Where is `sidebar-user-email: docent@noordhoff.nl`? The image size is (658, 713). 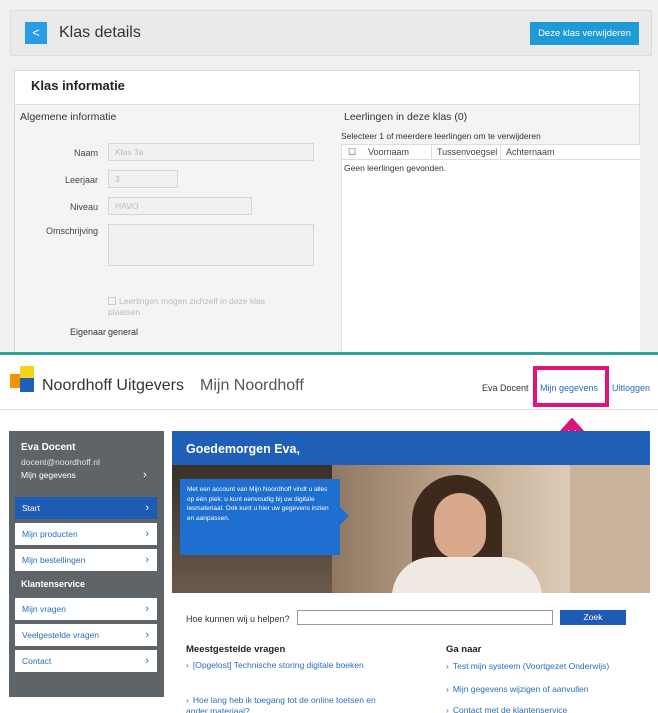
sidebar-user-email: docent@noordhoff.nl is located at coordinates (60, 462).